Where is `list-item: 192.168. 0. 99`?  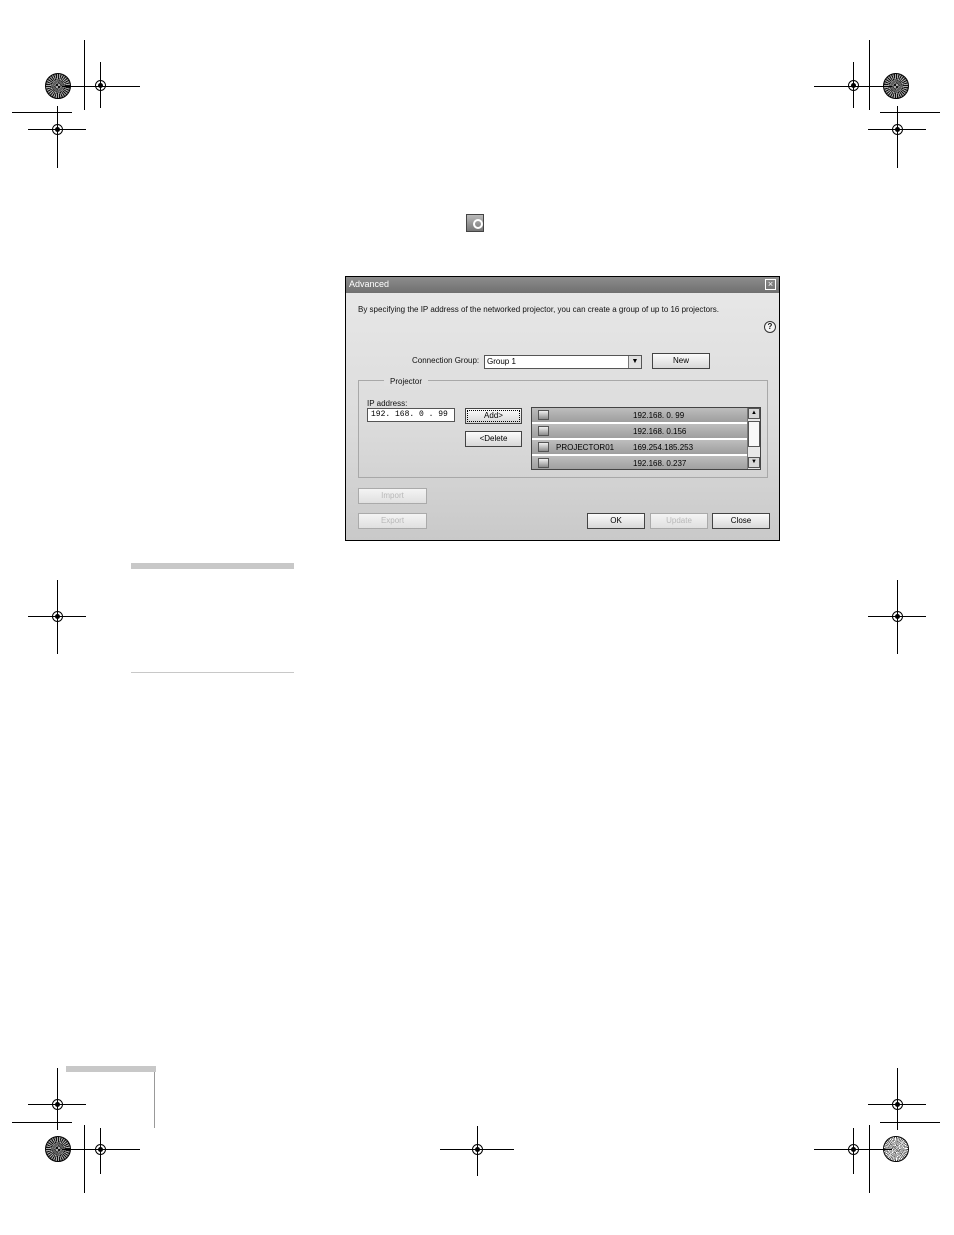
list-item: 192.168. 0. 99 is located at coordinates (639, 415).